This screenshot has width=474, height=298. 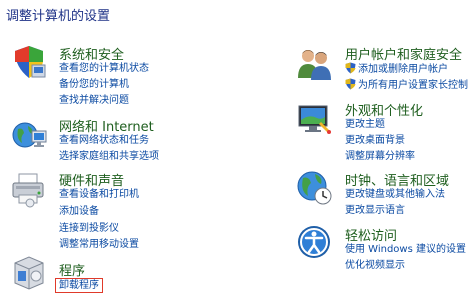 What do you see at coordinates (91, 179) in the screenshot?
I see `category-title: 硬件和声音` at bounding box center [91, 179].